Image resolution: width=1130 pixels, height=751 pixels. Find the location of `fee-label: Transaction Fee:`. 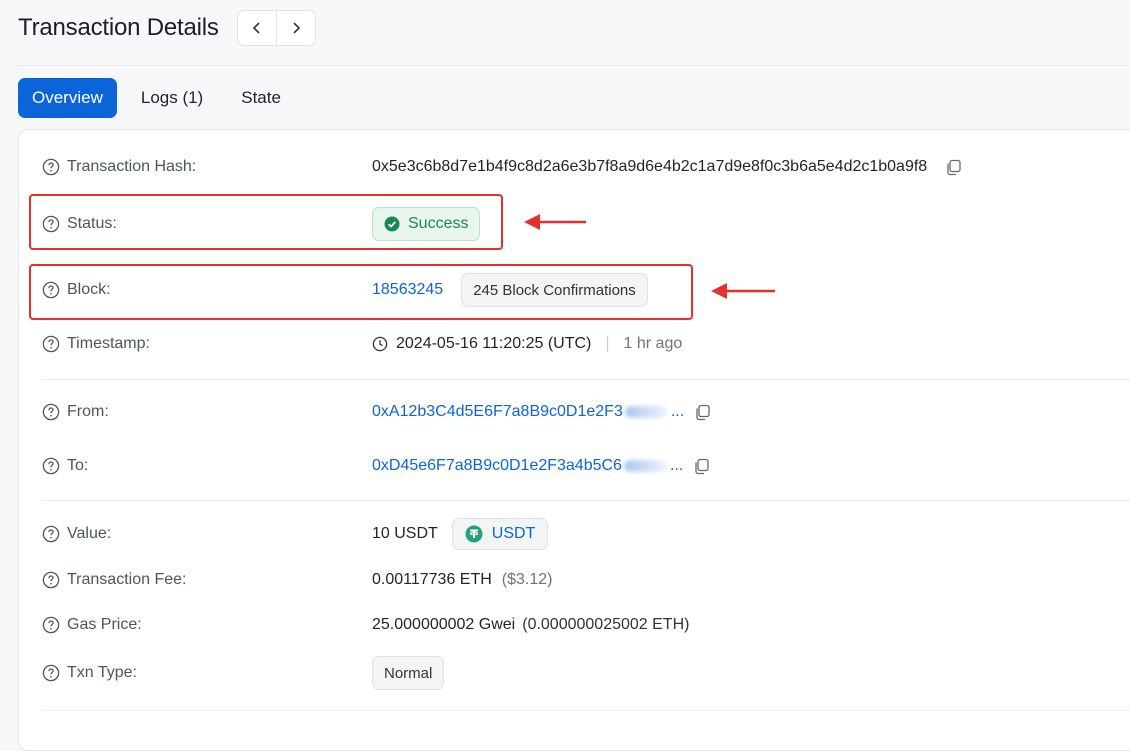

fee-label: Transaction Fee: is located at coordinates (114, 580).